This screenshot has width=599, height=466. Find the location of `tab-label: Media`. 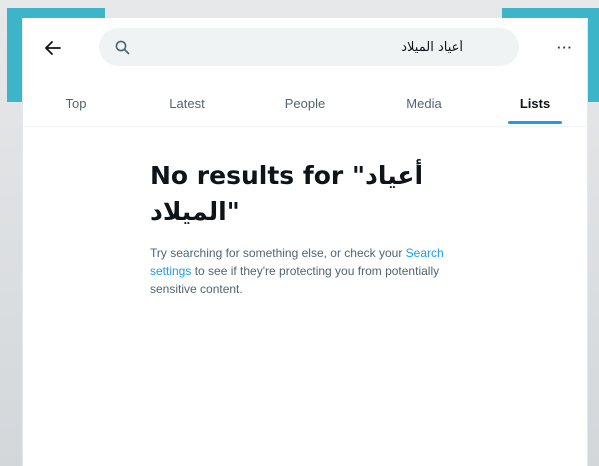

tab-label: Media is located at coordinates (424, 103).